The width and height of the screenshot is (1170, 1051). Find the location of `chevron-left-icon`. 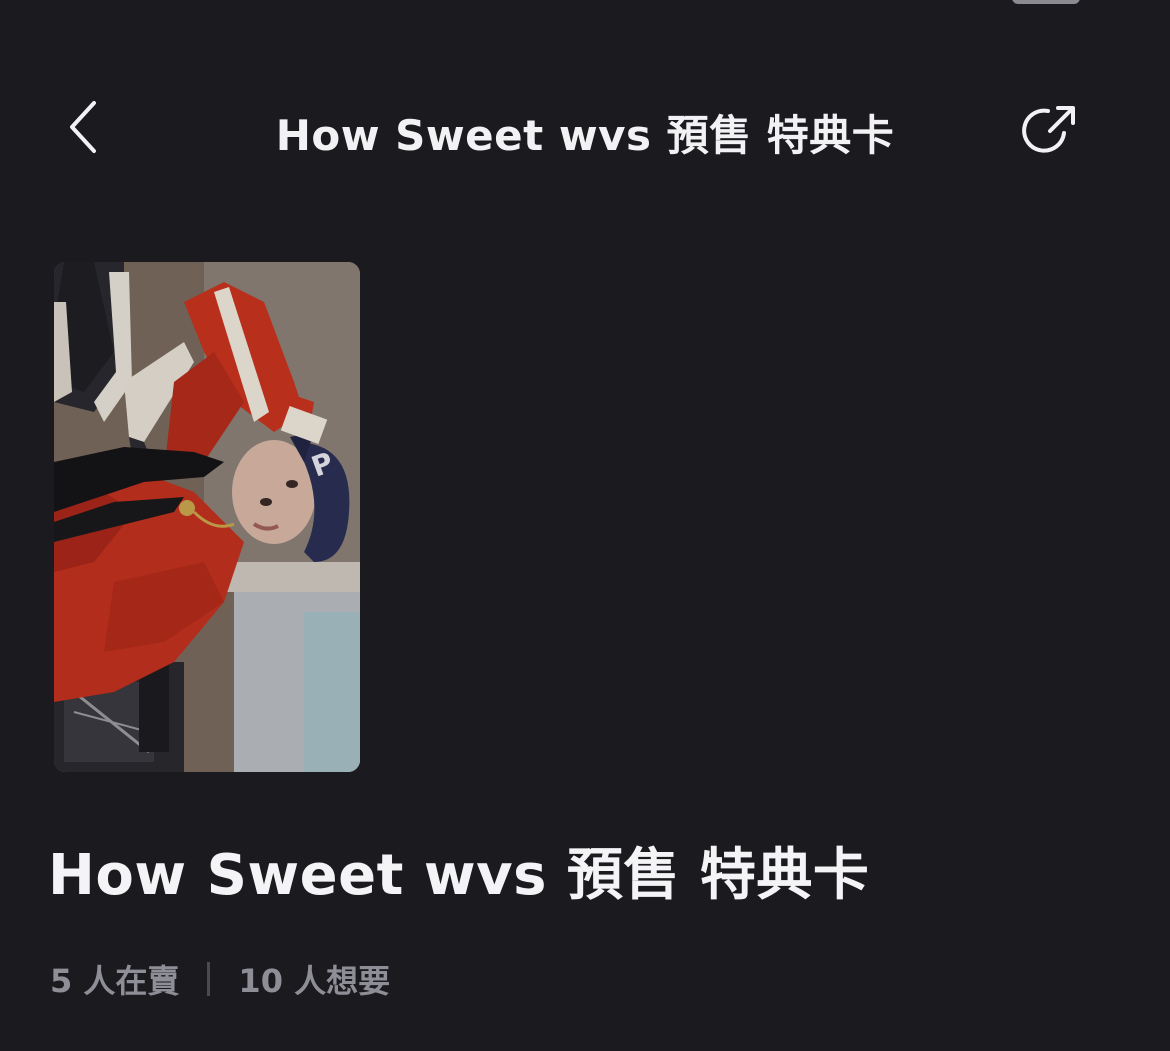

chevron-left-icon is located at coordinates (83, 127).